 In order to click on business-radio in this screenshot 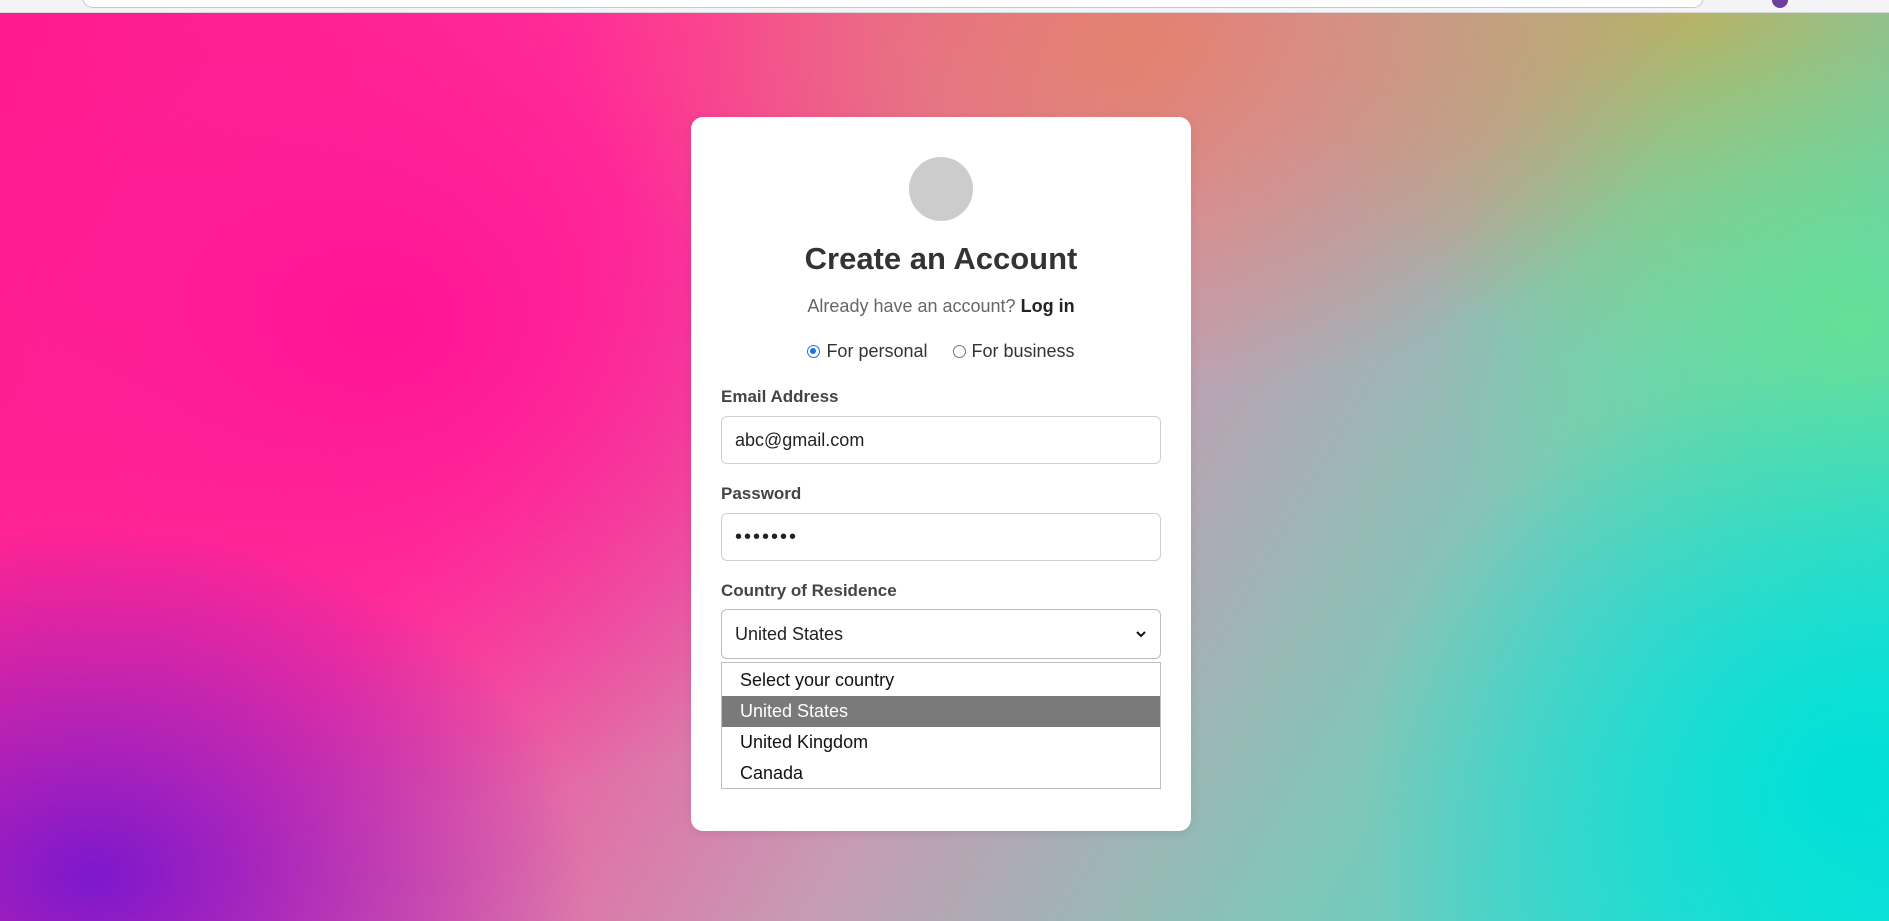, I will do `click(959, 351)`.